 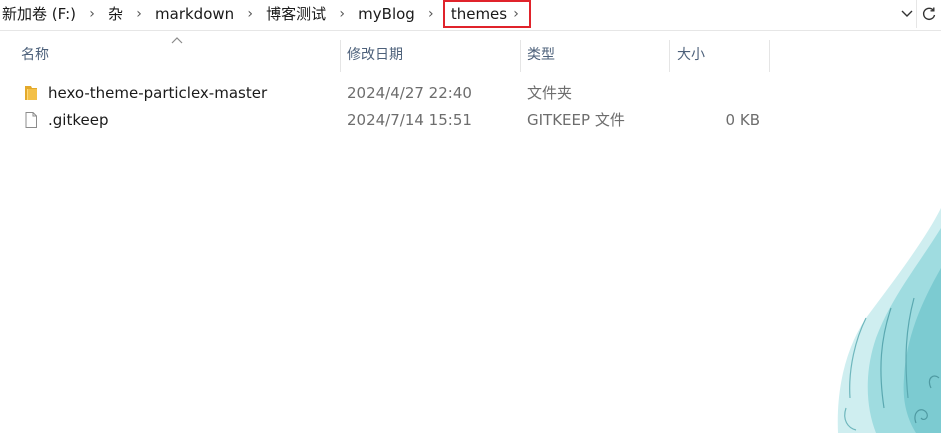 What do you see at coordinates (595, 56) in the screenshot?
I see `column-header-type: 类型` at bounding box center [595, 56].